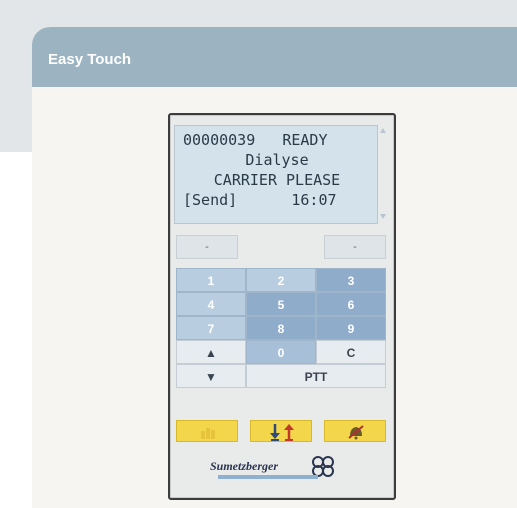  I want to click on scroll-arrows-icon, so click(383, 173).